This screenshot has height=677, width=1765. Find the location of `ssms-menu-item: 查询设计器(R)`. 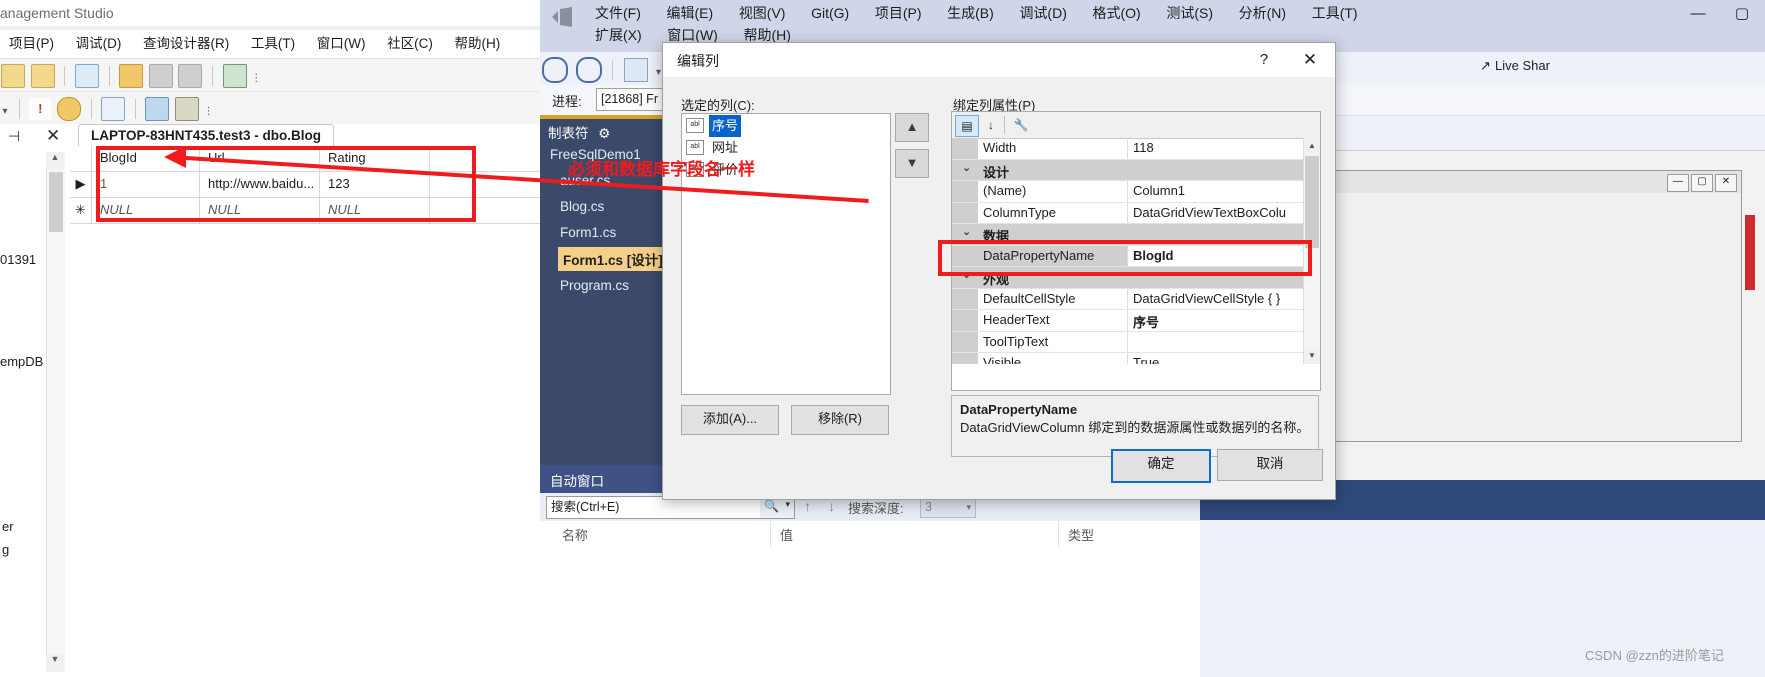

ssms-menu-item: 查询设计器(R) is located at coordinates (186, 44).